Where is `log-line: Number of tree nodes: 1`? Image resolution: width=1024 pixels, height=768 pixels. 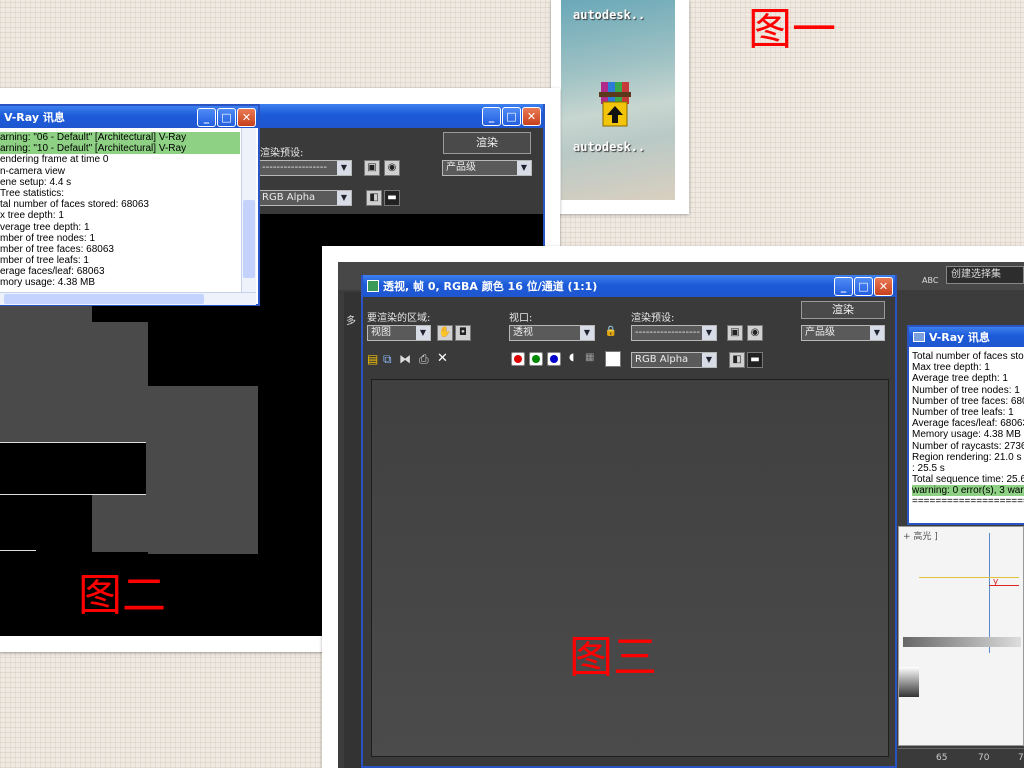 log-line: Number of tree nodes: 1 is located at coordinates (966, 390).